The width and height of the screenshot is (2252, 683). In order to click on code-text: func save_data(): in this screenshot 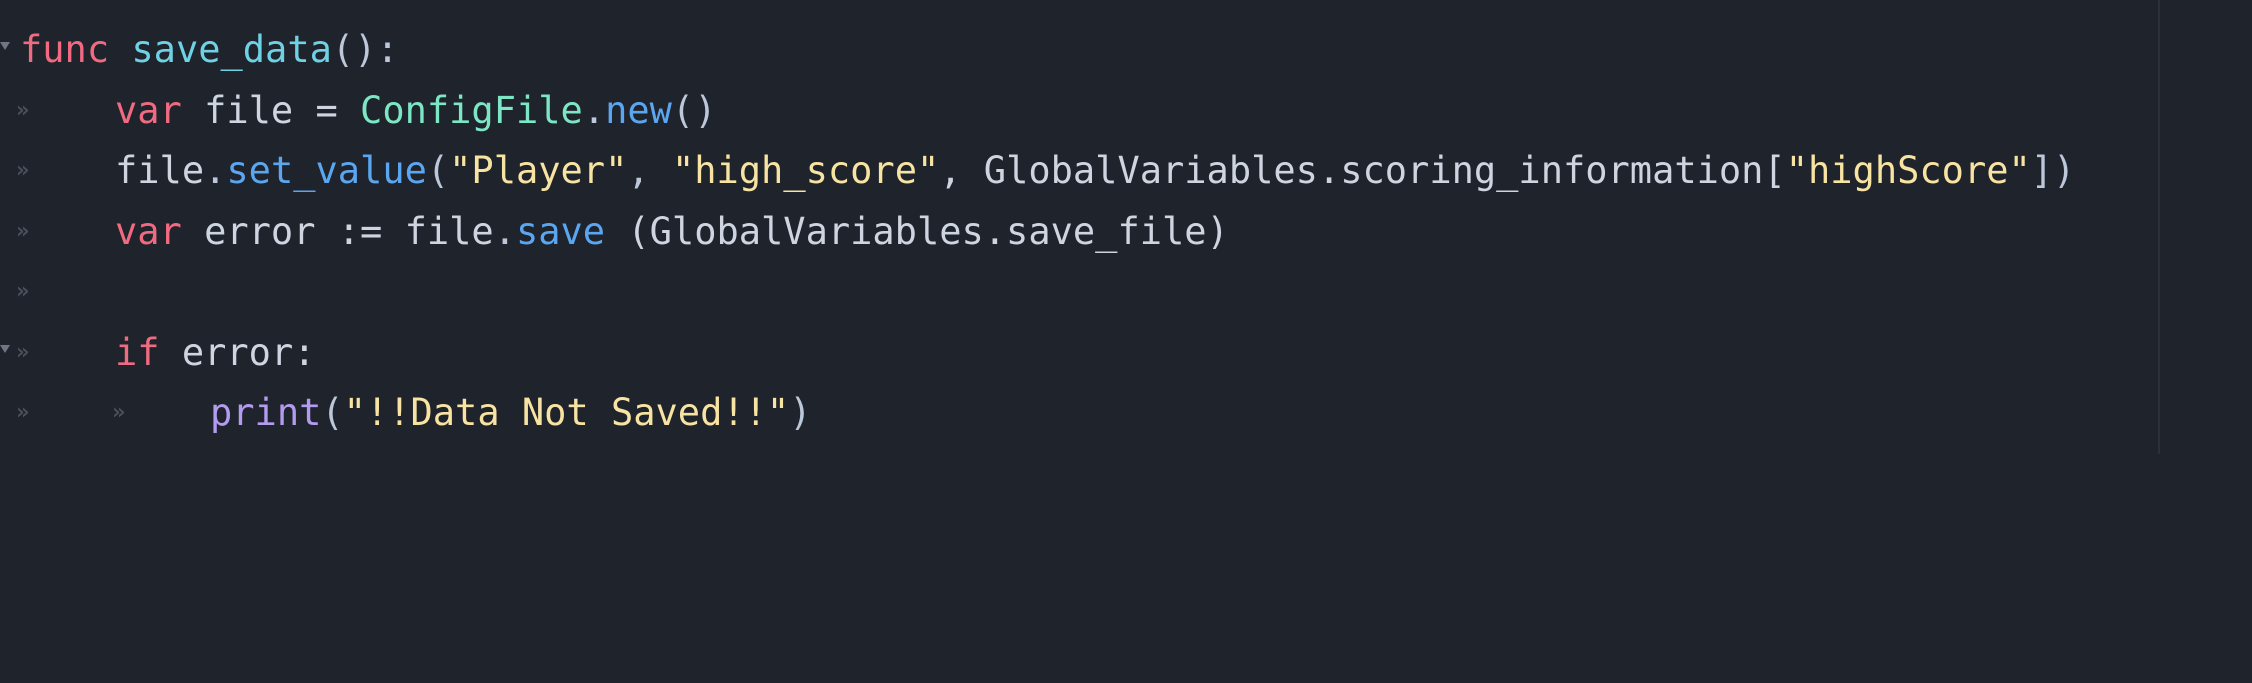, I will do `click(209, 50)`.